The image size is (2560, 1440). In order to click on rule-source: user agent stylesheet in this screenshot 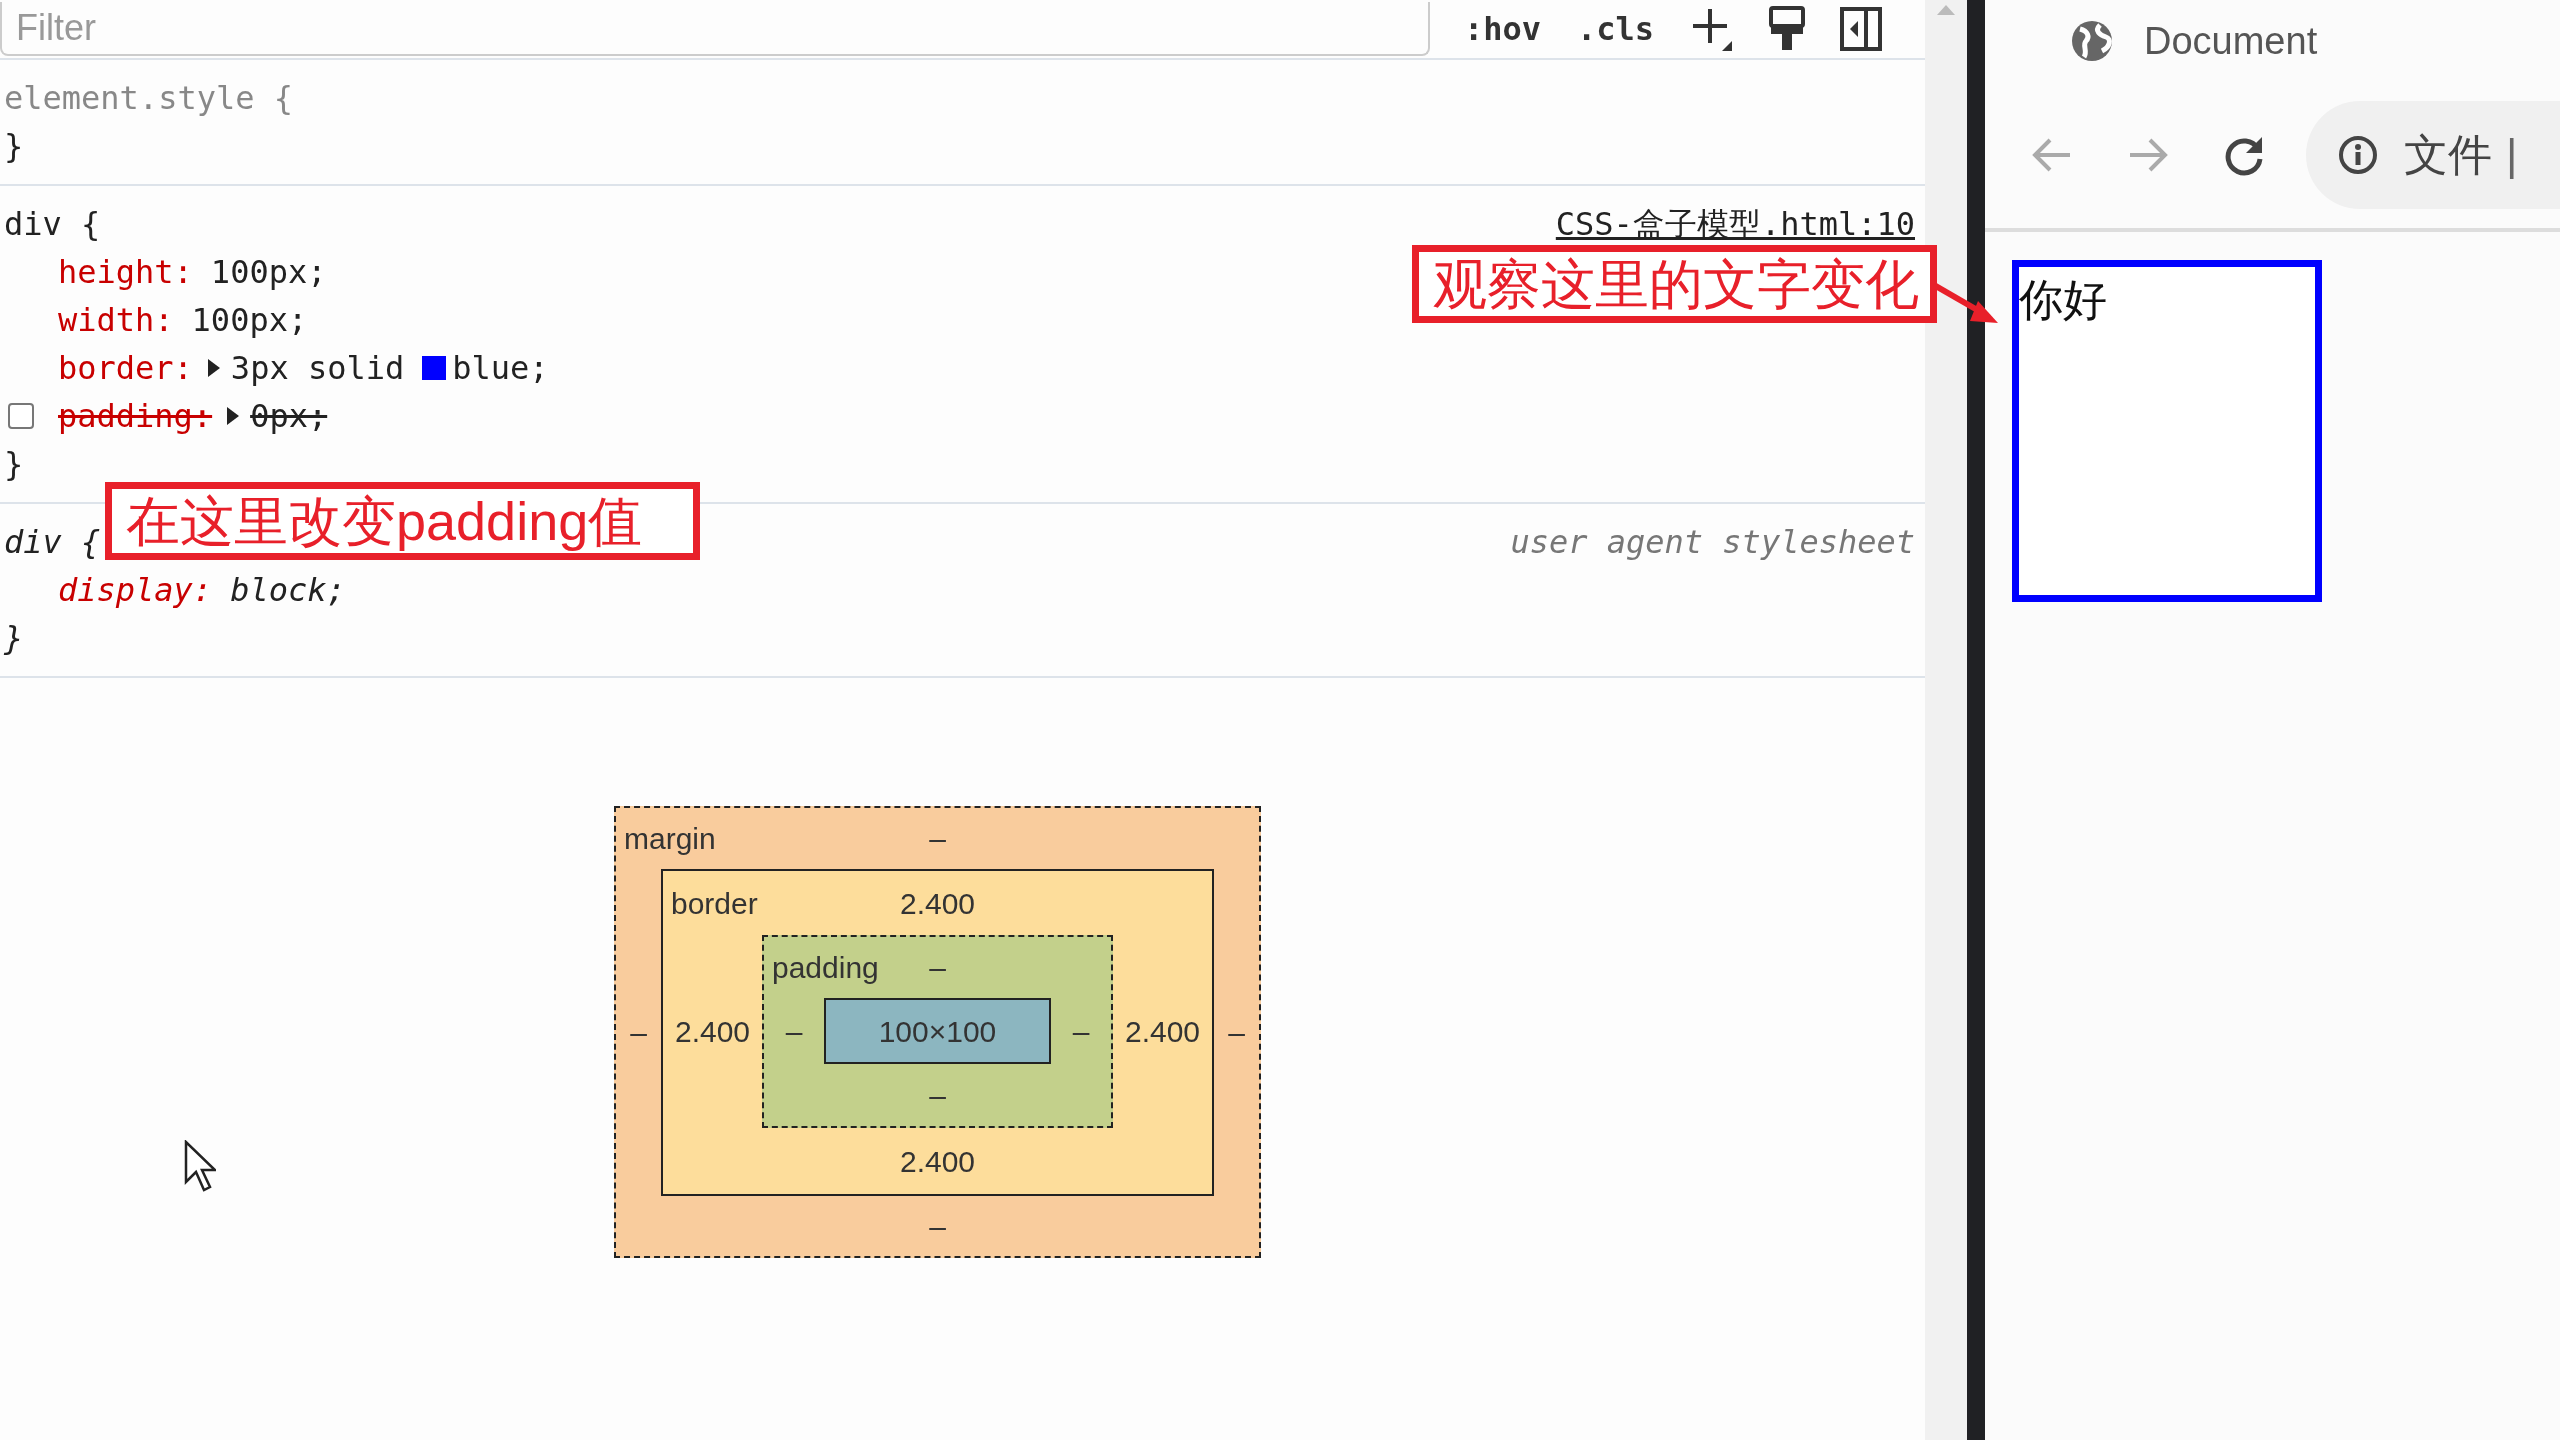, I will do `click(1712, 542)`.